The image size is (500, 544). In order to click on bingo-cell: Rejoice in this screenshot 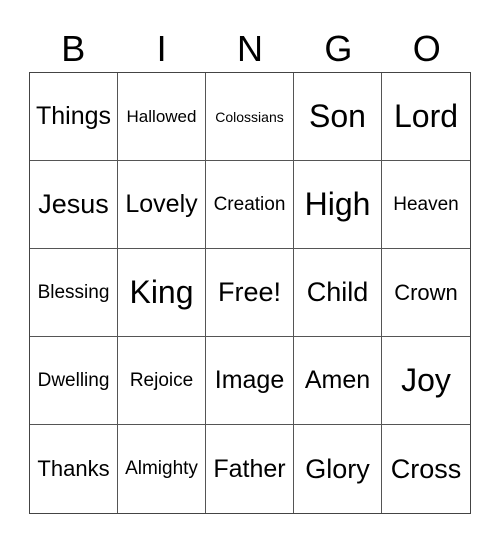, I will do `click(162, 381)`.